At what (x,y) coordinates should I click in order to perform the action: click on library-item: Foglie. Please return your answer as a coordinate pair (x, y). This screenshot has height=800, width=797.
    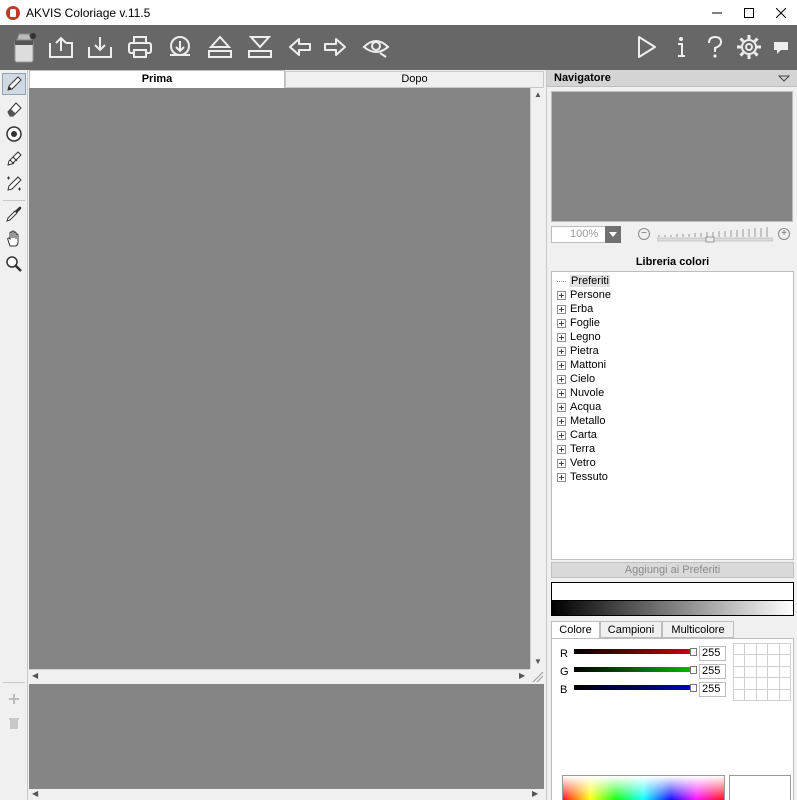
    Looking at the image, I should click on (578, 323).